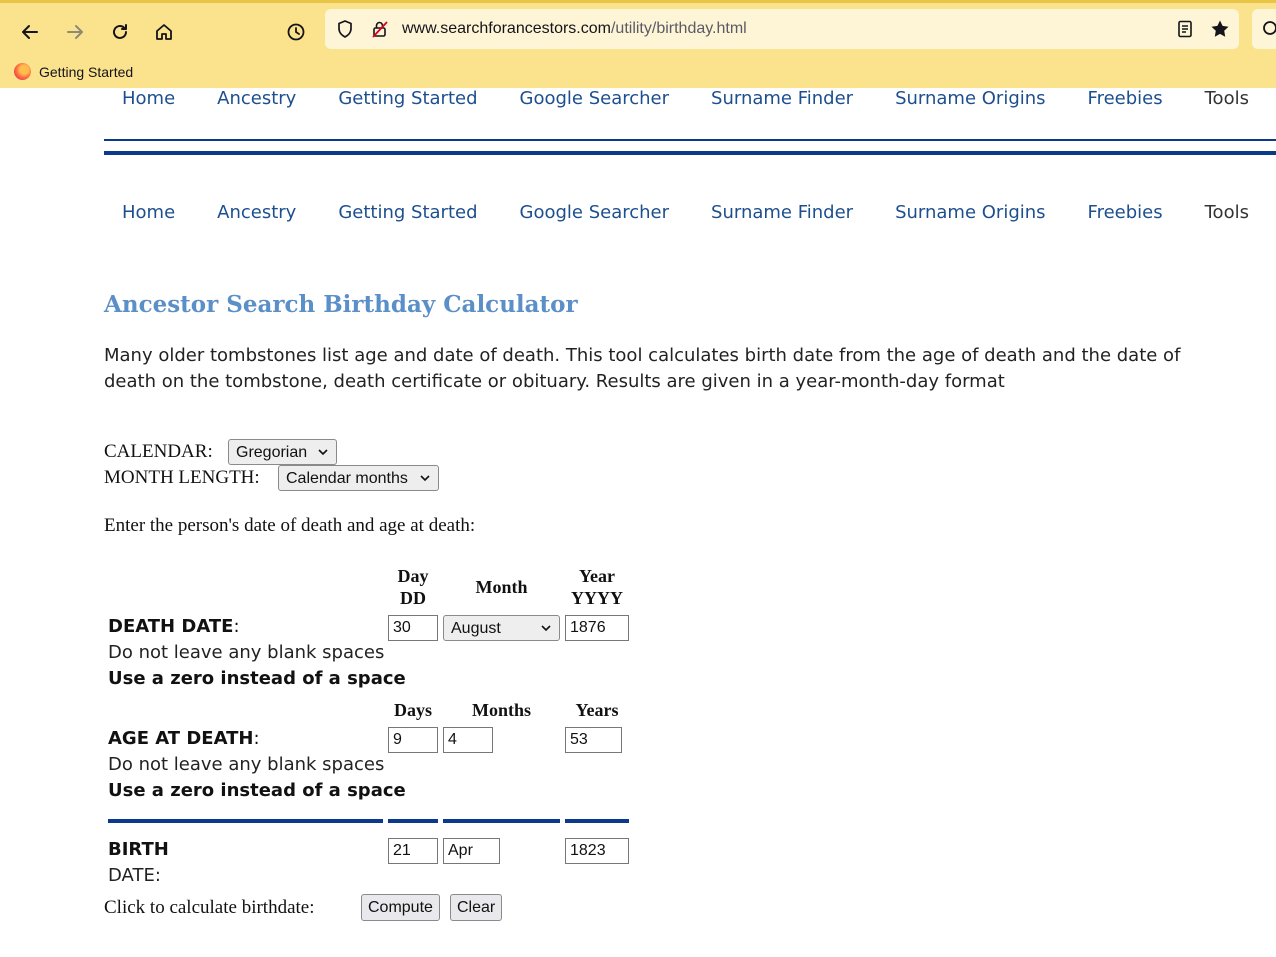 The height and width of the screenshot is (957, 1276). I want to click on page-title: Ancestor Search Birthday Calculator, so click(341, 304).